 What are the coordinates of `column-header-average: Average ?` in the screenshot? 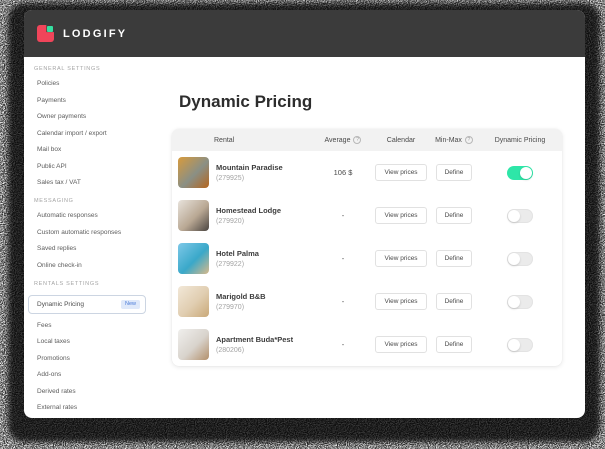 It's located at (343, 140).